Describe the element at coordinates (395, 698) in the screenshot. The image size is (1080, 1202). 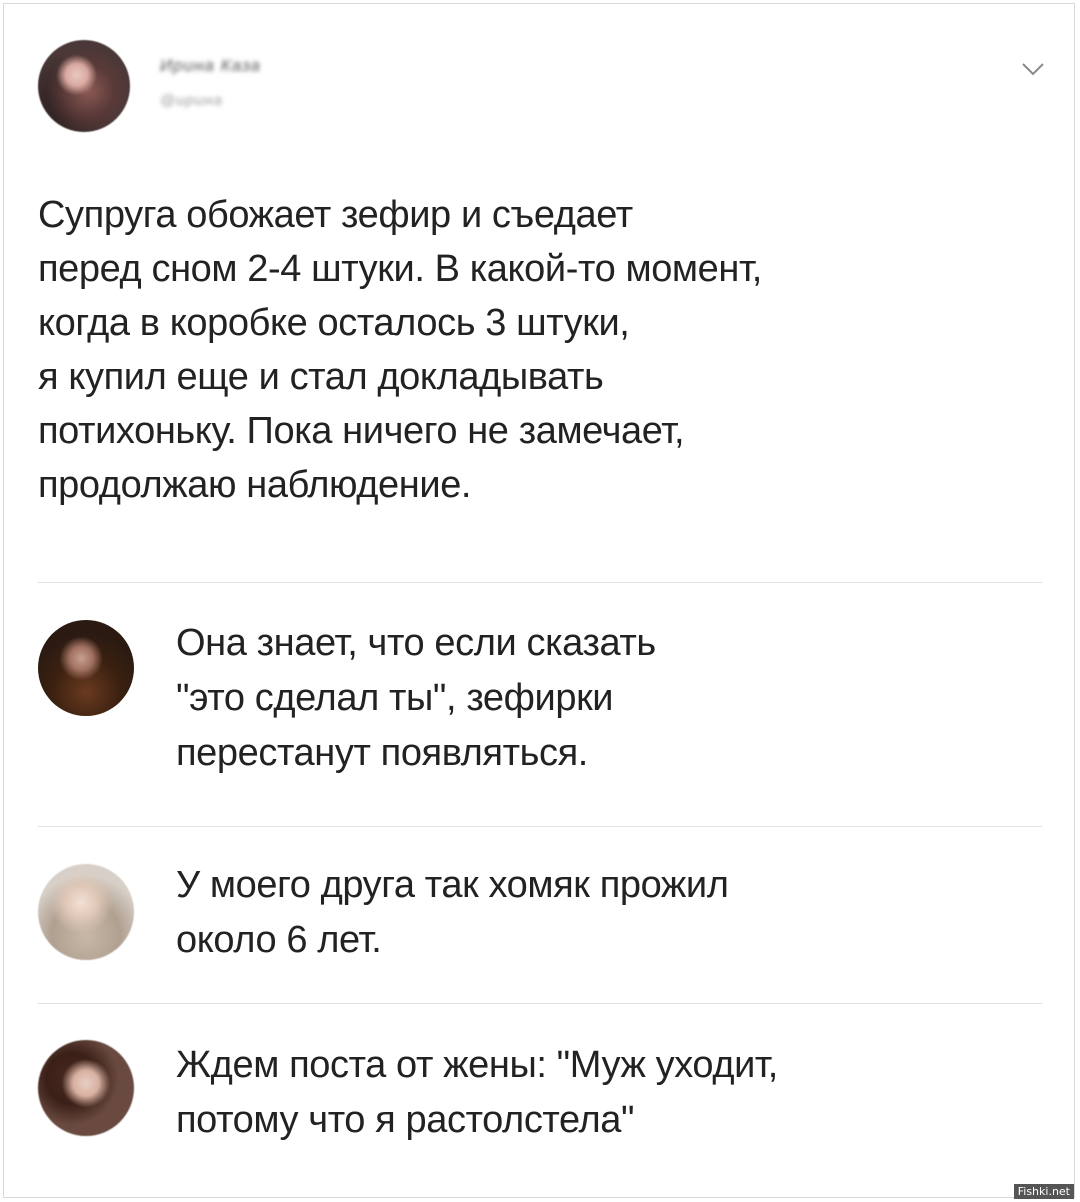
I see `reply-text-line: "это сделал ты", зефирки` at that location.